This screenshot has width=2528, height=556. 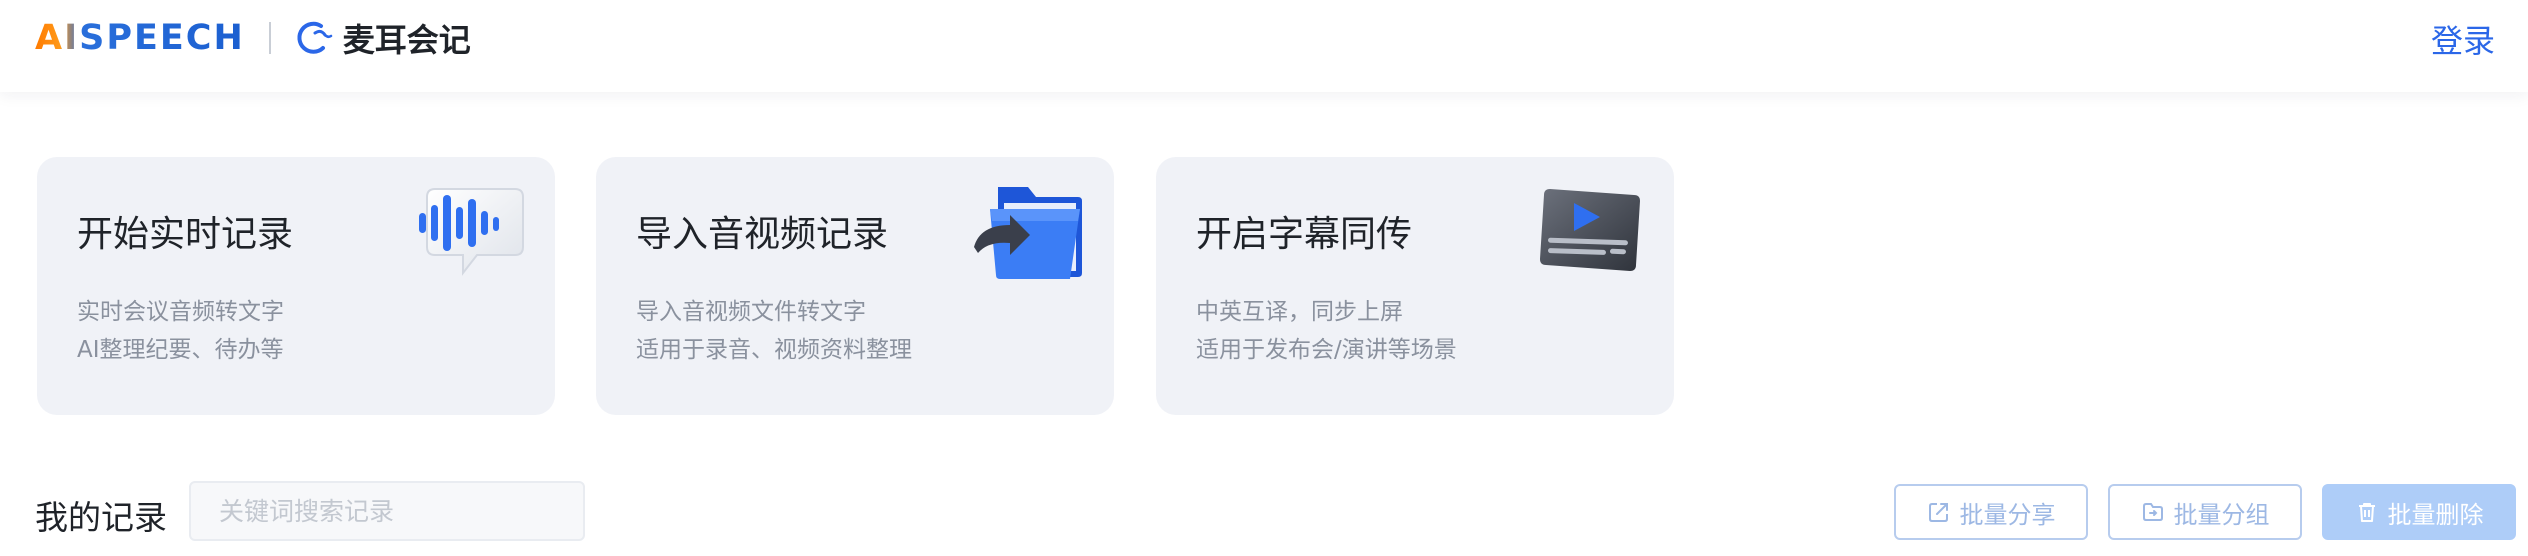 I want to click on card-desc-line1: 导入音视频文件转文字, so click(x=751, y=312).